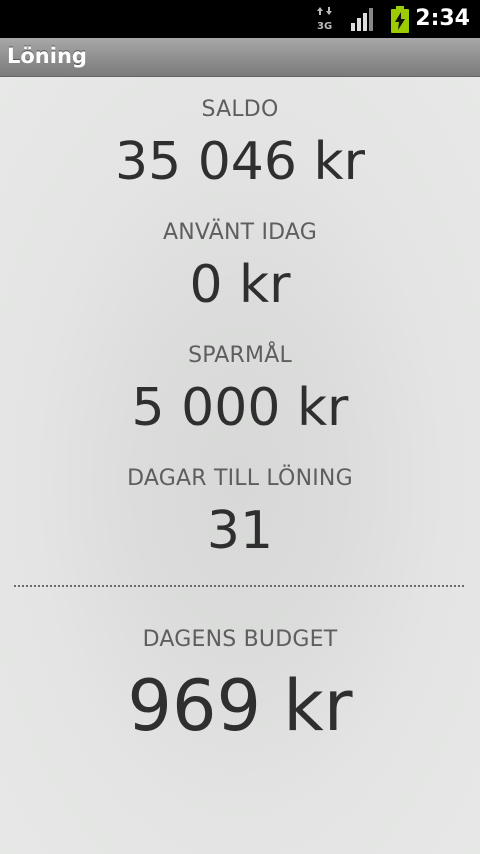  I want to click on status-bar: 3G 2:34, so click(240, 19).